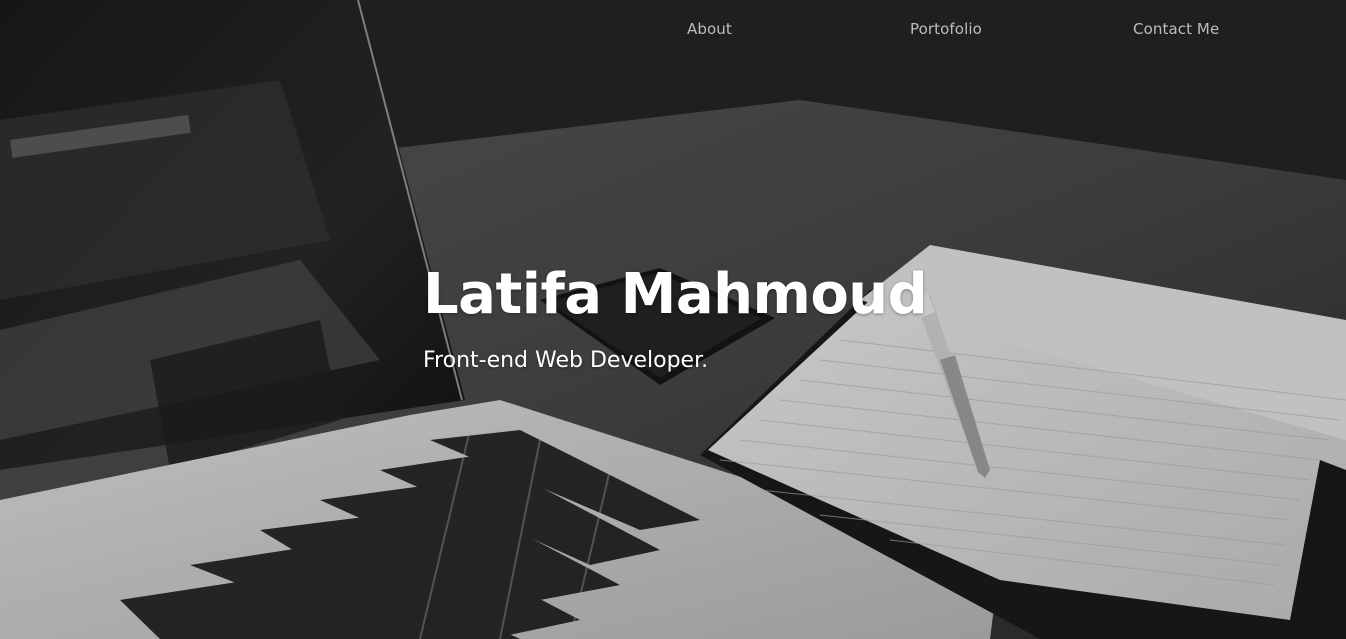 The image size is (1346, 639). What do you see at coordinates (709, 29) in the screenshot?
I see `nav-link-about: About` at bounding box center [709, 29].